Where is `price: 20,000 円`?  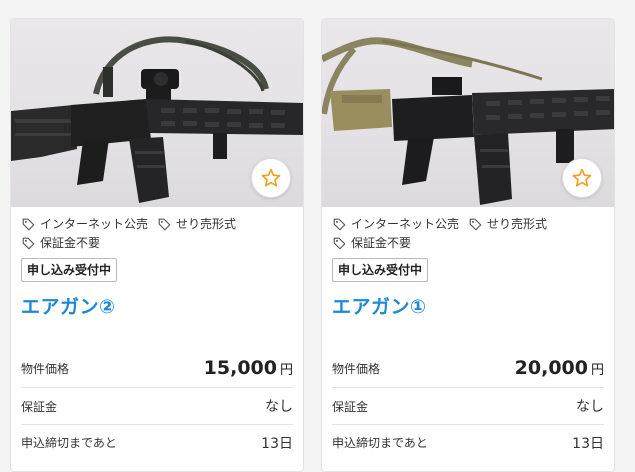 price: 20,000 円 is located at coordinates (559, 368).